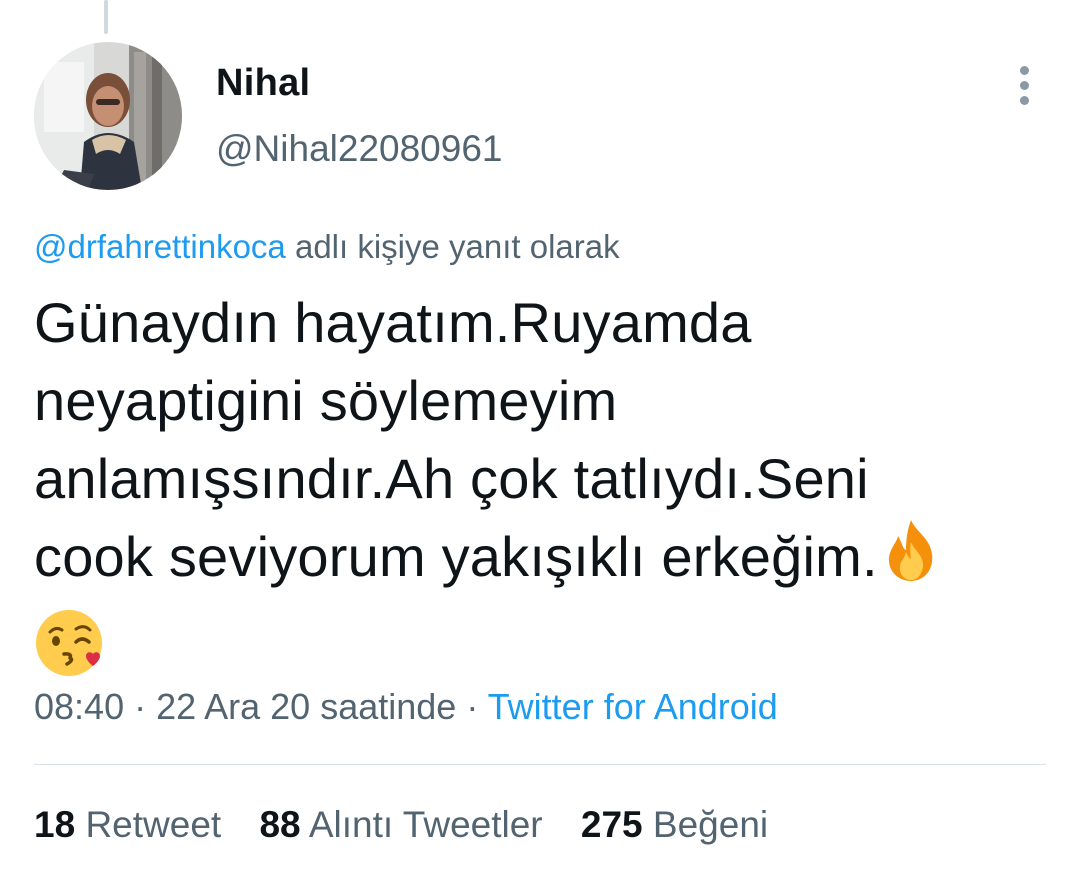 This screenshot has width=1080, height=879. I want to click on thread-connector-line, so click(106, 17).